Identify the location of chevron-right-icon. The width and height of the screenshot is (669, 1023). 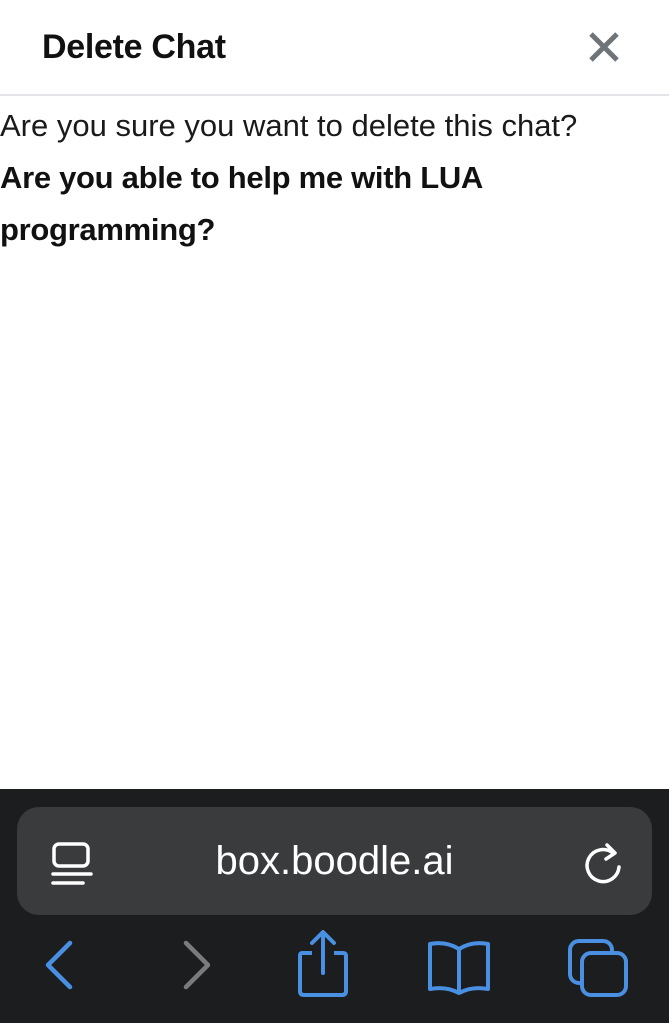
(197, 965).